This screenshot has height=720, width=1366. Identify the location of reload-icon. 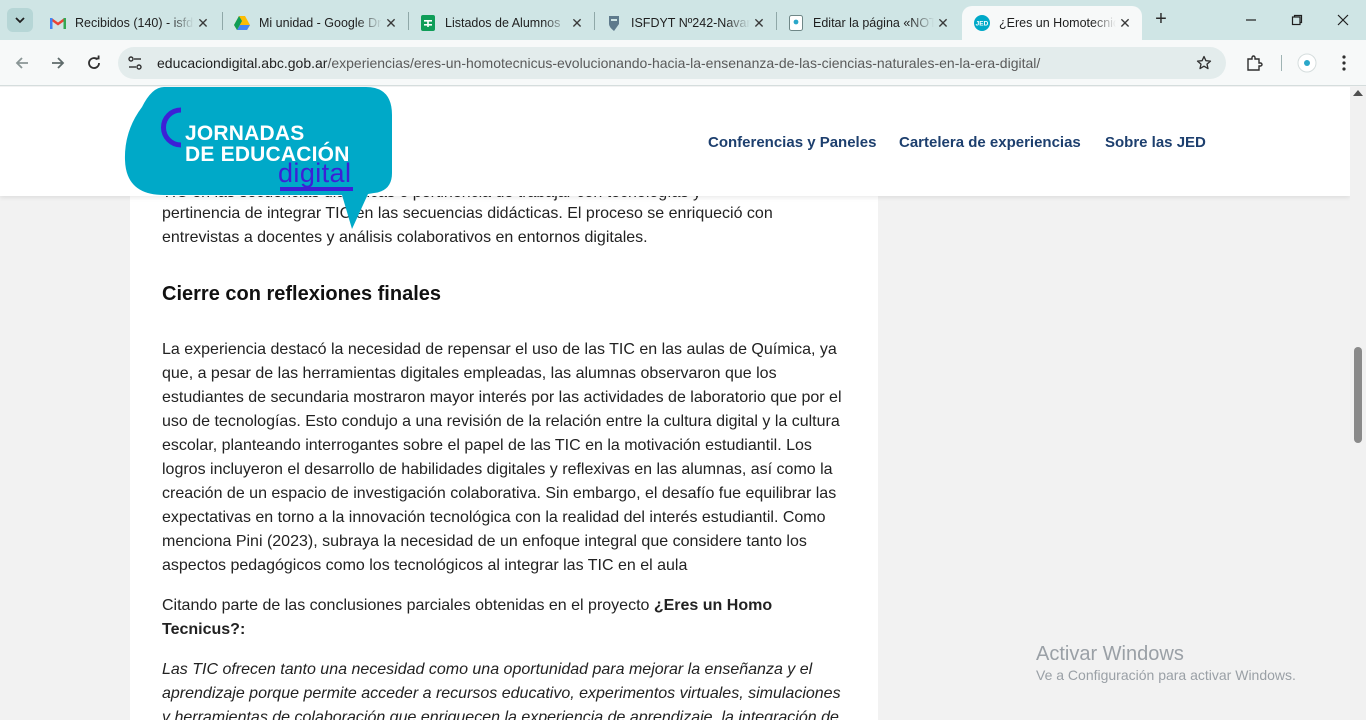
(94, 62).